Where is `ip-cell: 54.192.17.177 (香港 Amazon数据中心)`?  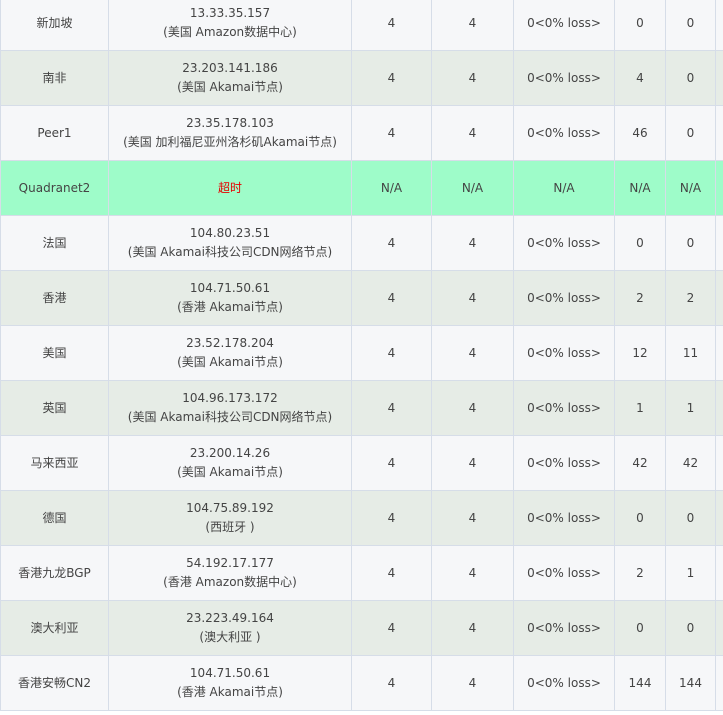 ip-cell: 54.192.17.177 (香港 Amazon数据中心) is located at coordinates (230, 573).